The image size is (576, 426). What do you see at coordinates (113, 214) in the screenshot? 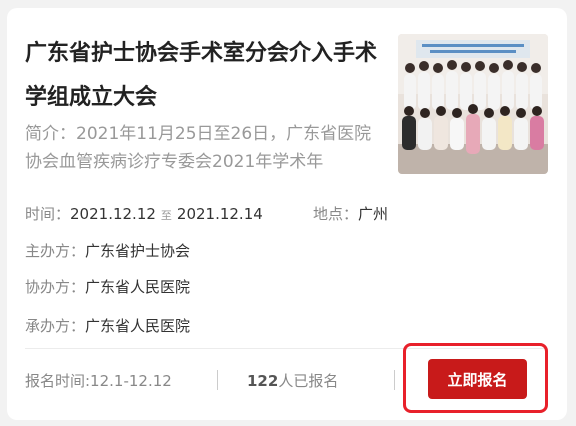
I see `time-start: 2021.12.12` at bounding box center [113, 214].